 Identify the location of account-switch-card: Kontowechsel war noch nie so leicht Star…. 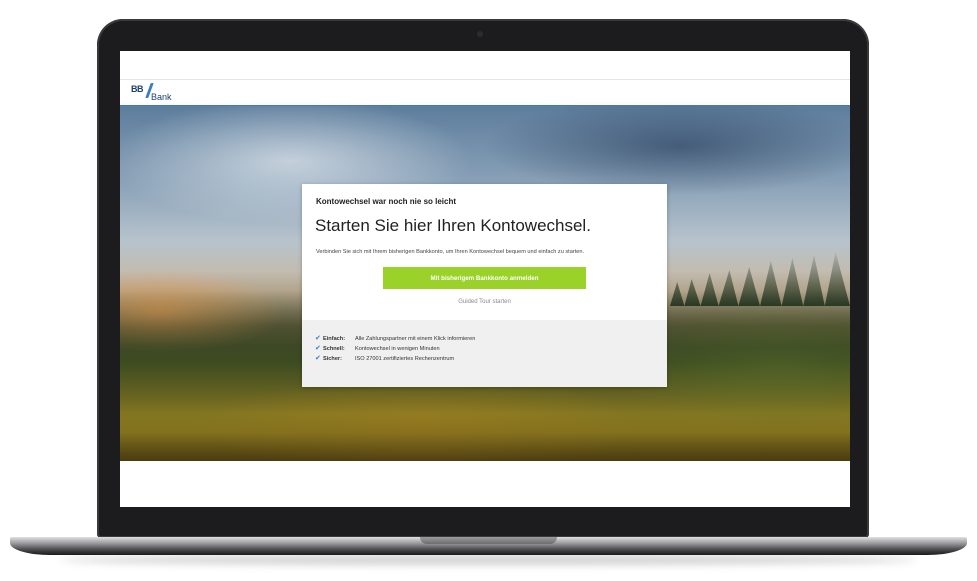
(484, 285).